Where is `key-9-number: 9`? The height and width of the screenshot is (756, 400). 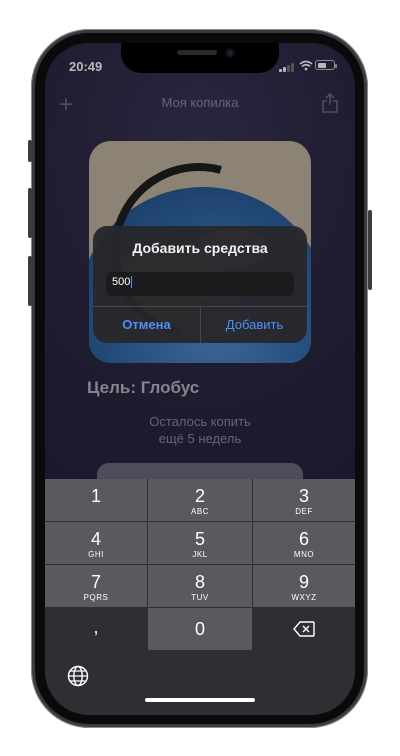 key-9-number: 9 is located at coordinates (303, 582).